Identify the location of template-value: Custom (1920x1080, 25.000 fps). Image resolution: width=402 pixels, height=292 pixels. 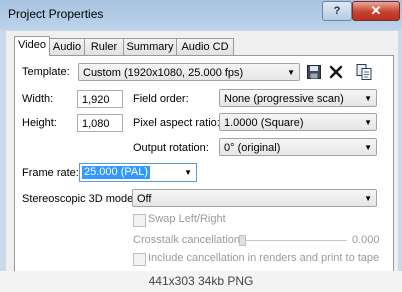
(163, 73).